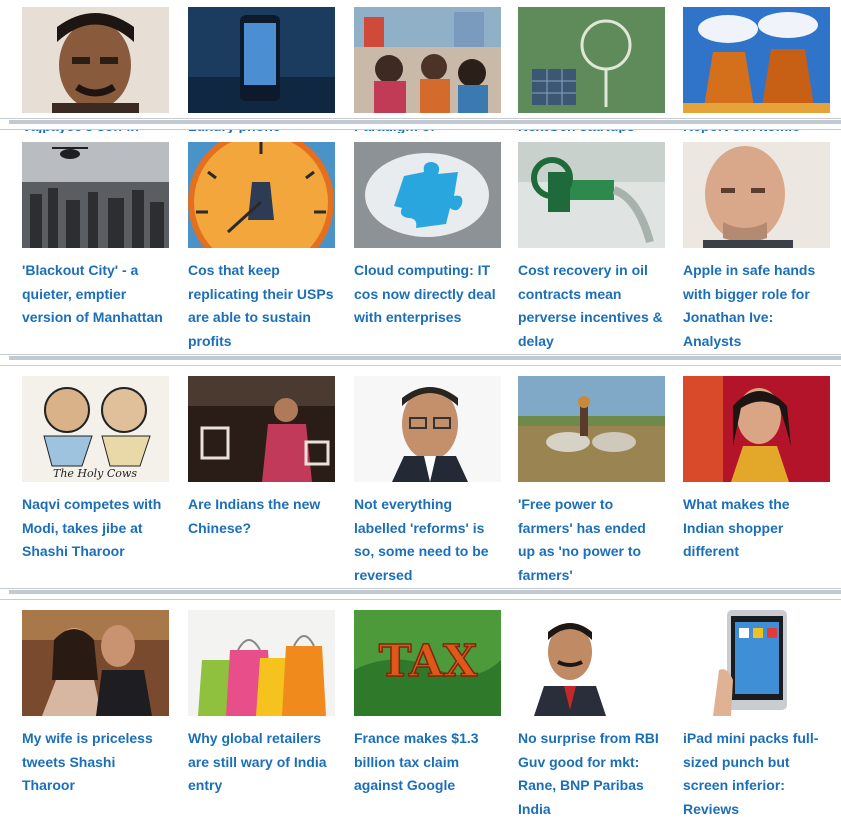  I want to click on thumbnail-tablet, so click(756, 663).